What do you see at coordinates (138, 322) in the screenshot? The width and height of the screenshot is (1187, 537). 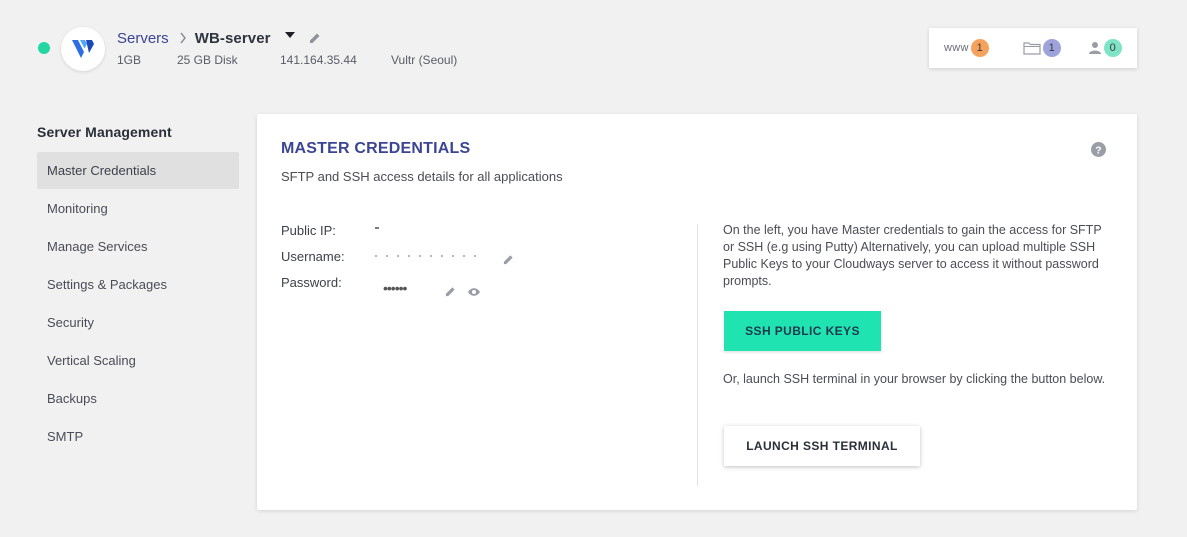 I see `sidebar-item-security: Security` at bounding box center [138, 322].